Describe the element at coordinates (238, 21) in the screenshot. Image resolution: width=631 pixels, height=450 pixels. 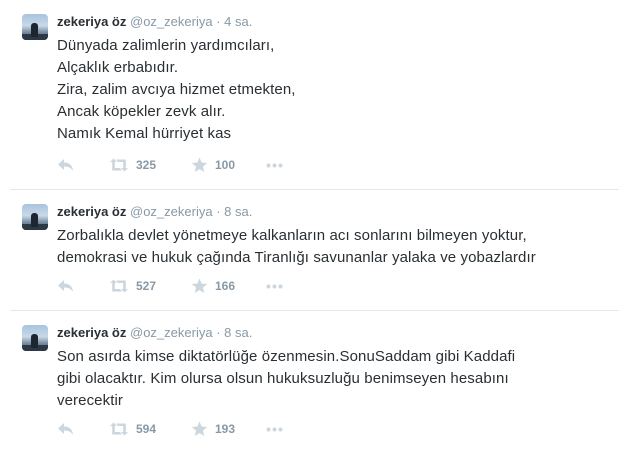
I see `timestamp: 4 sa.` at that location.